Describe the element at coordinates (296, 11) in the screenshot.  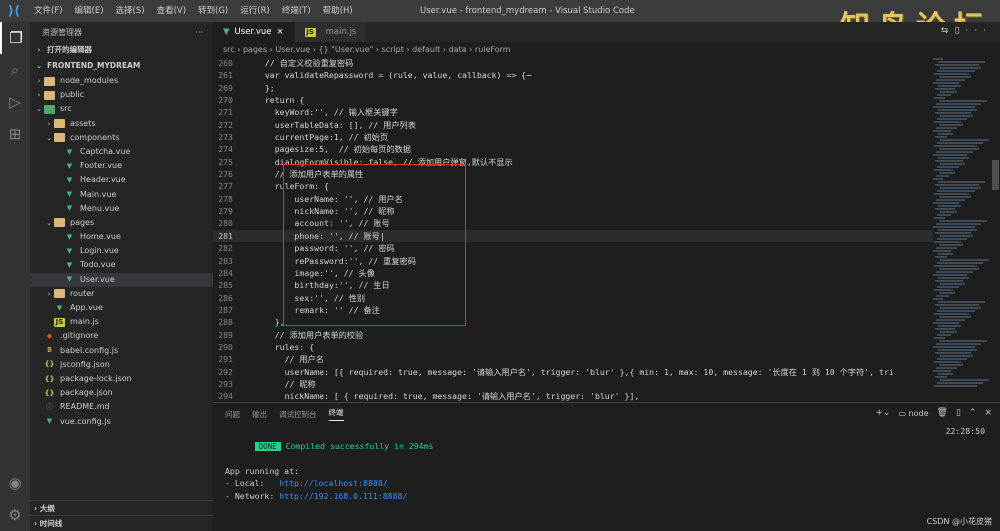
I see `menu-item: 终端(T)` at that location.